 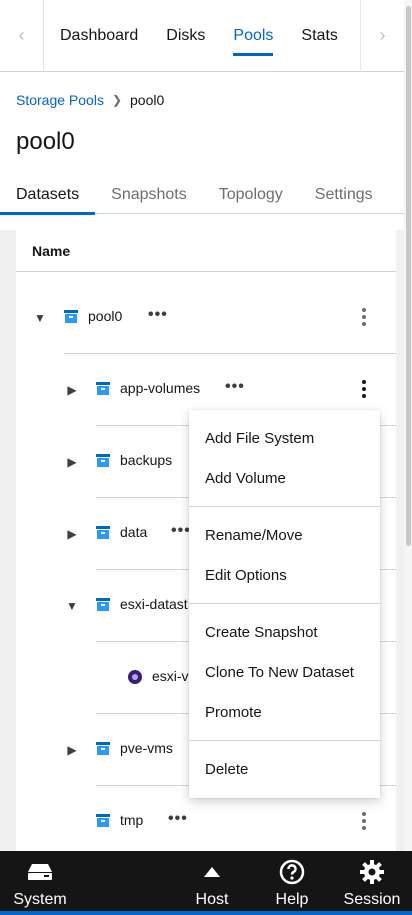 I want to click on nav-scroll-right-button: ›, so click(x=382, y=36).